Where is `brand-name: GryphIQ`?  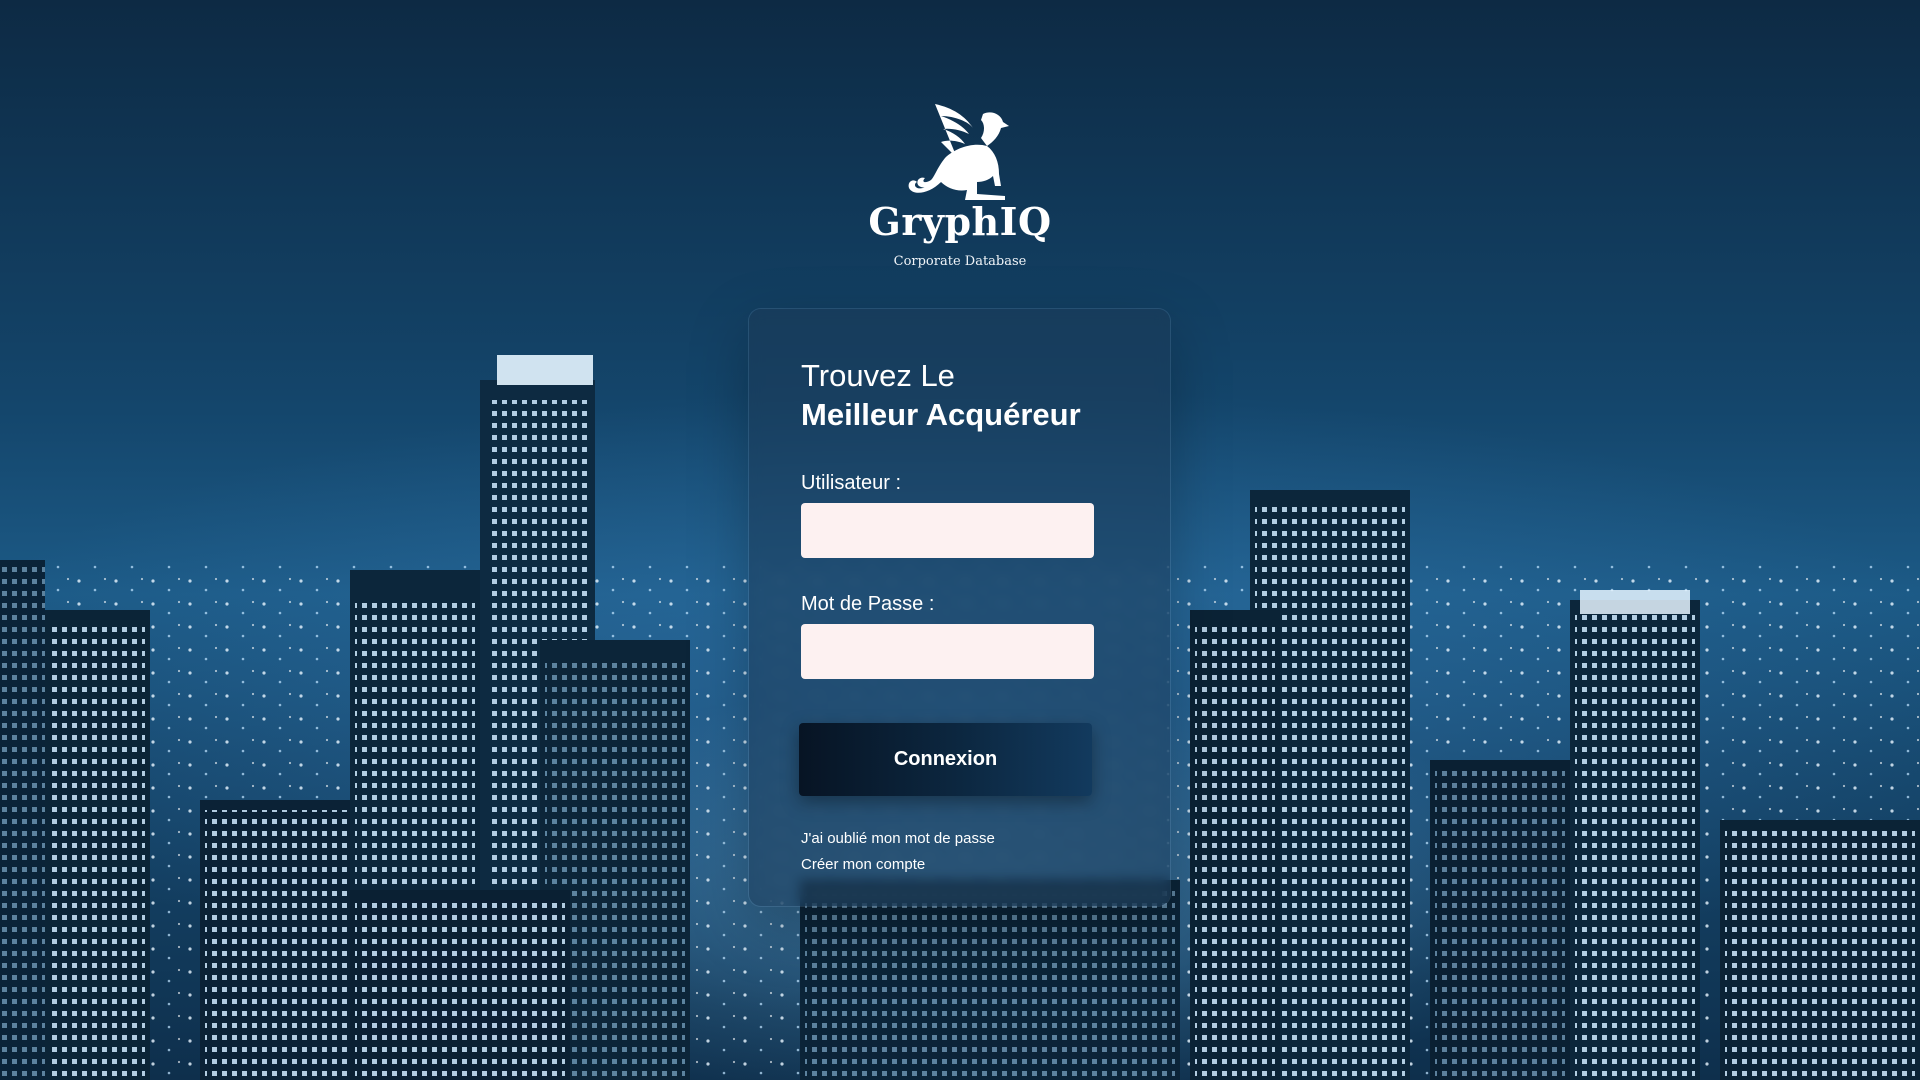
brand-name: GryphIQ is located at coordinates (960, 221).